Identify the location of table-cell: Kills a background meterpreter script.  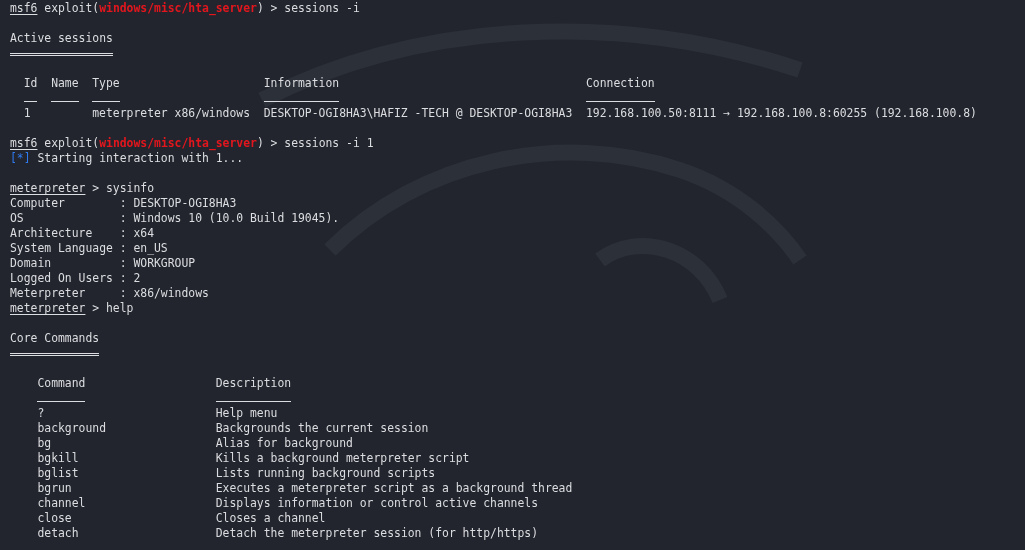
(342, 458).